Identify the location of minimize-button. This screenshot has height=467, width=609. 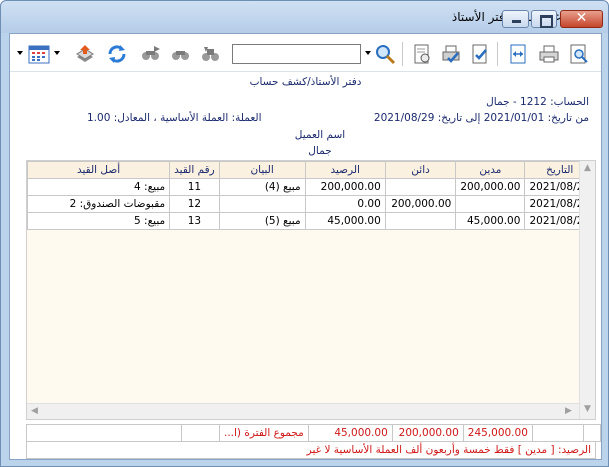
(515, 19).